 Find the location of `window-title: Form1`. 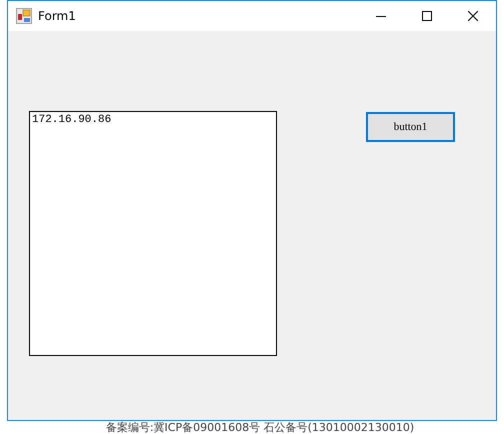

window-title: Form1 is located at coordinates (57, 16).